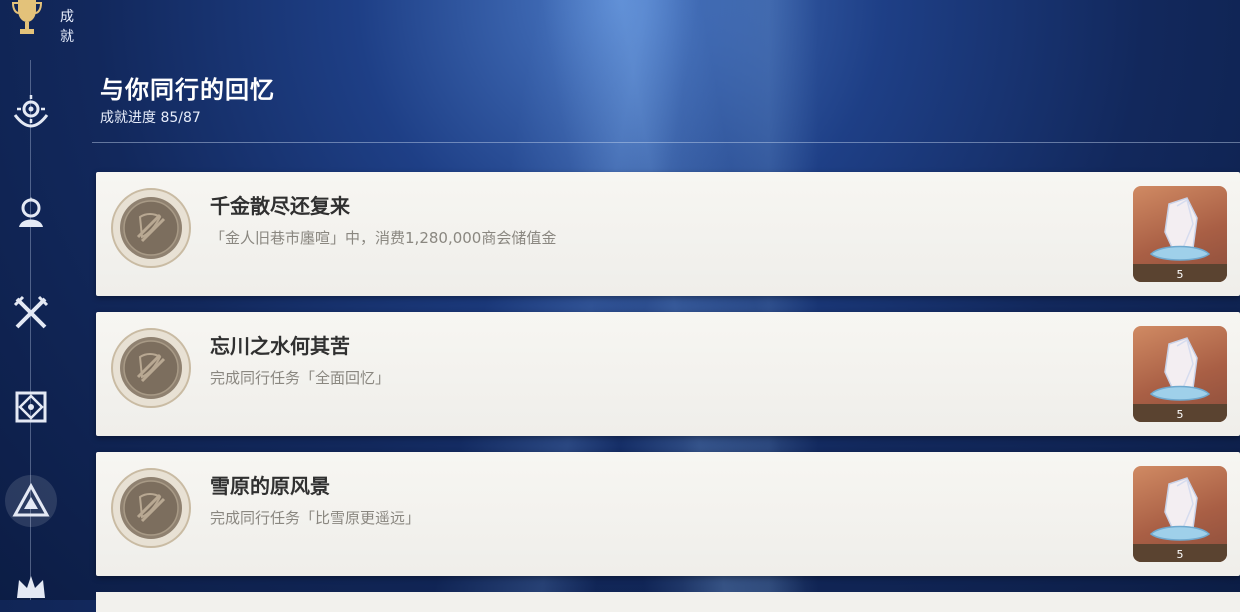 Image resolution: width=1240 pixels, height=612 pixels. What do you see at coordinates (31, 113) in the screenshot?
I see `gear-hand-icon` at bounding box center [31, 113].